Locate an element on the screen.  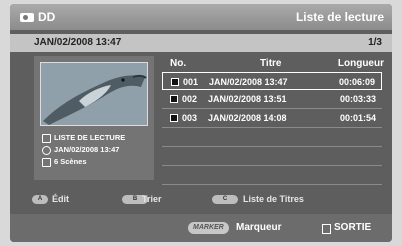
playlist-label: LISTE DE LECTURE is located at coordinates (90, 137).